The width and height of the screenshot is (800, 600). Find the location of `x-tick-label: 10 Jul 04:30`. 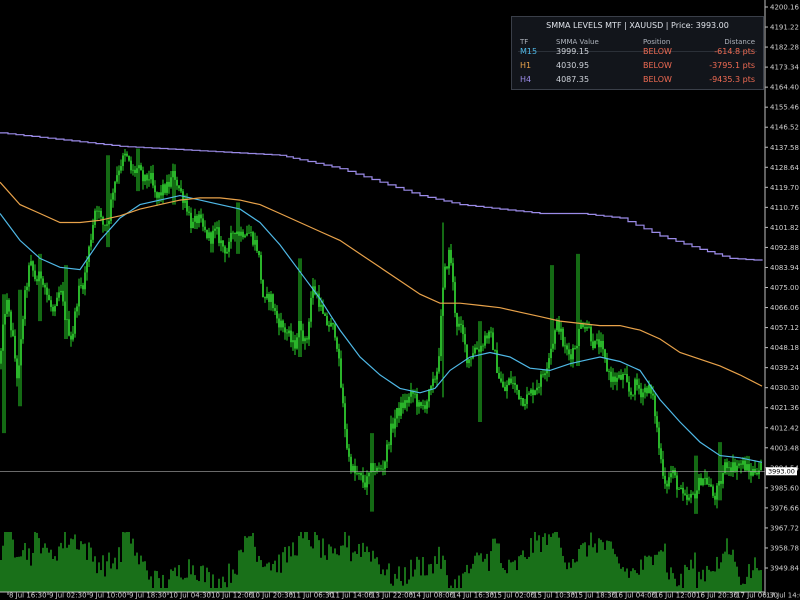

x-tick-label: 10 Jul 04:30 is located at coordinates (190, 596).